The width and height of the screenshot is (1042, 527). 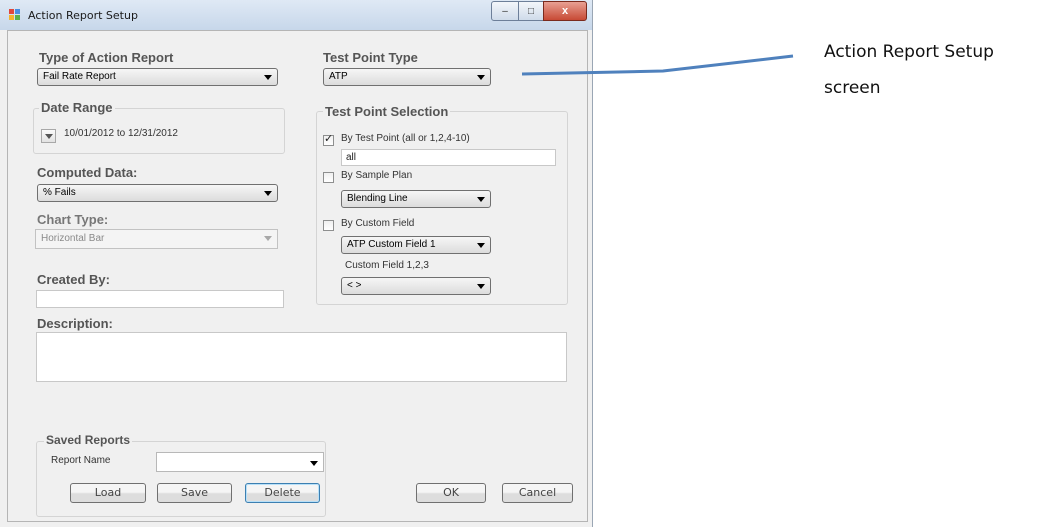 I want to click on callout-subtitle: screen, so click(x=852, y=88).